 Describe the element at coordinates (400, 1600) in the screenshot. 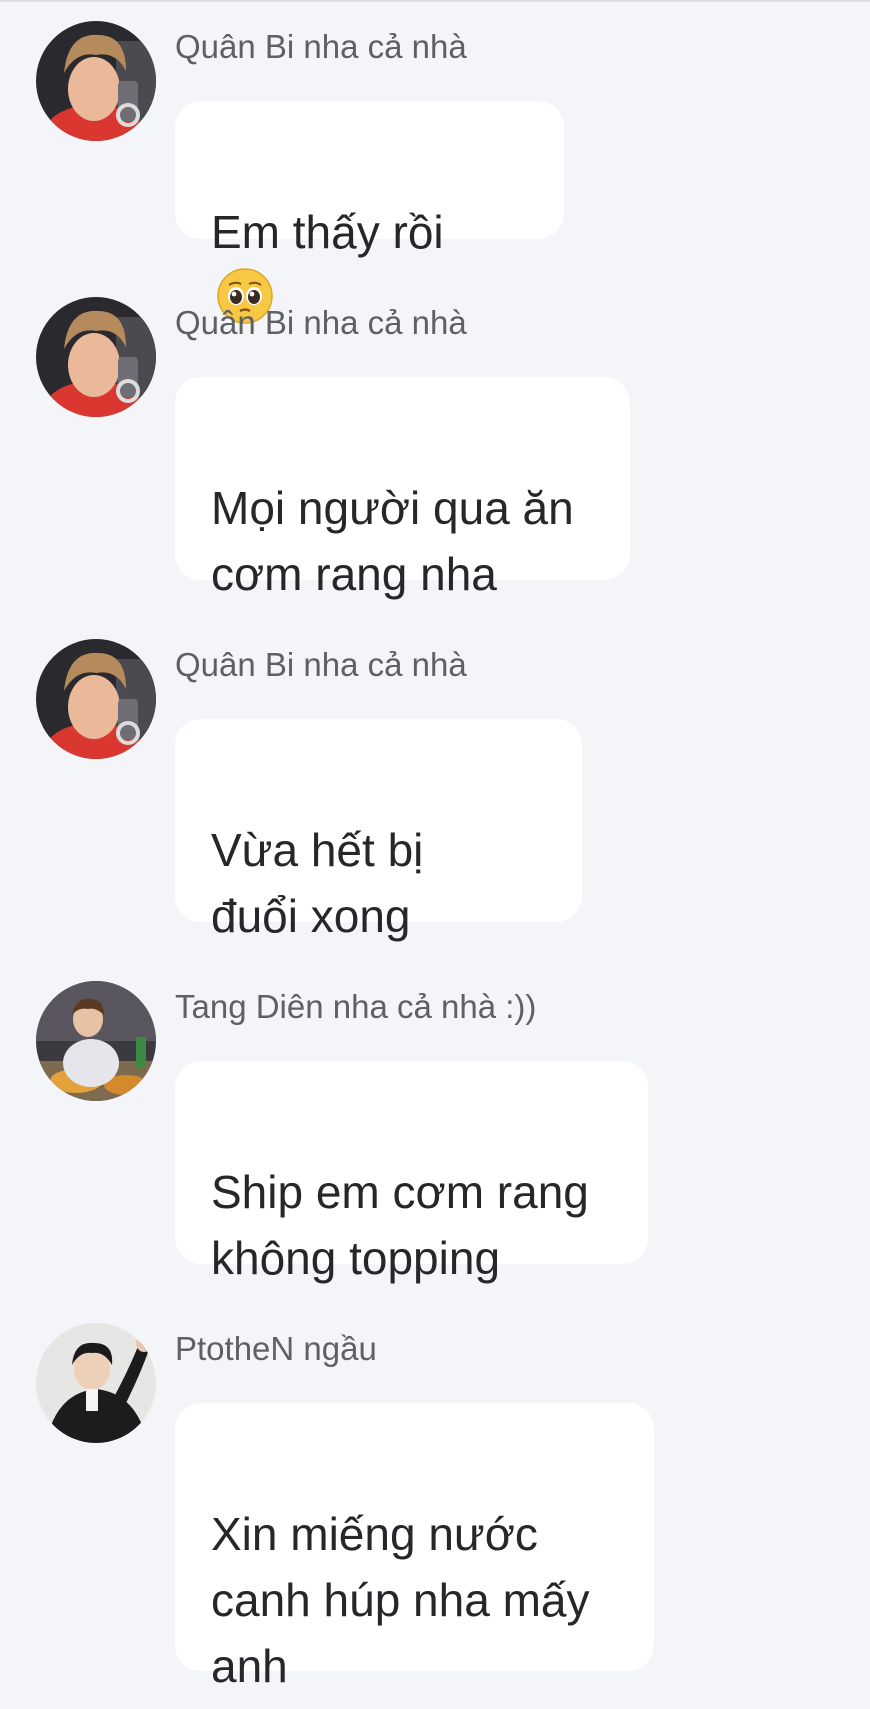

I see `message-text: Xin miếng nước canh húp nha mấy anh` at that location.